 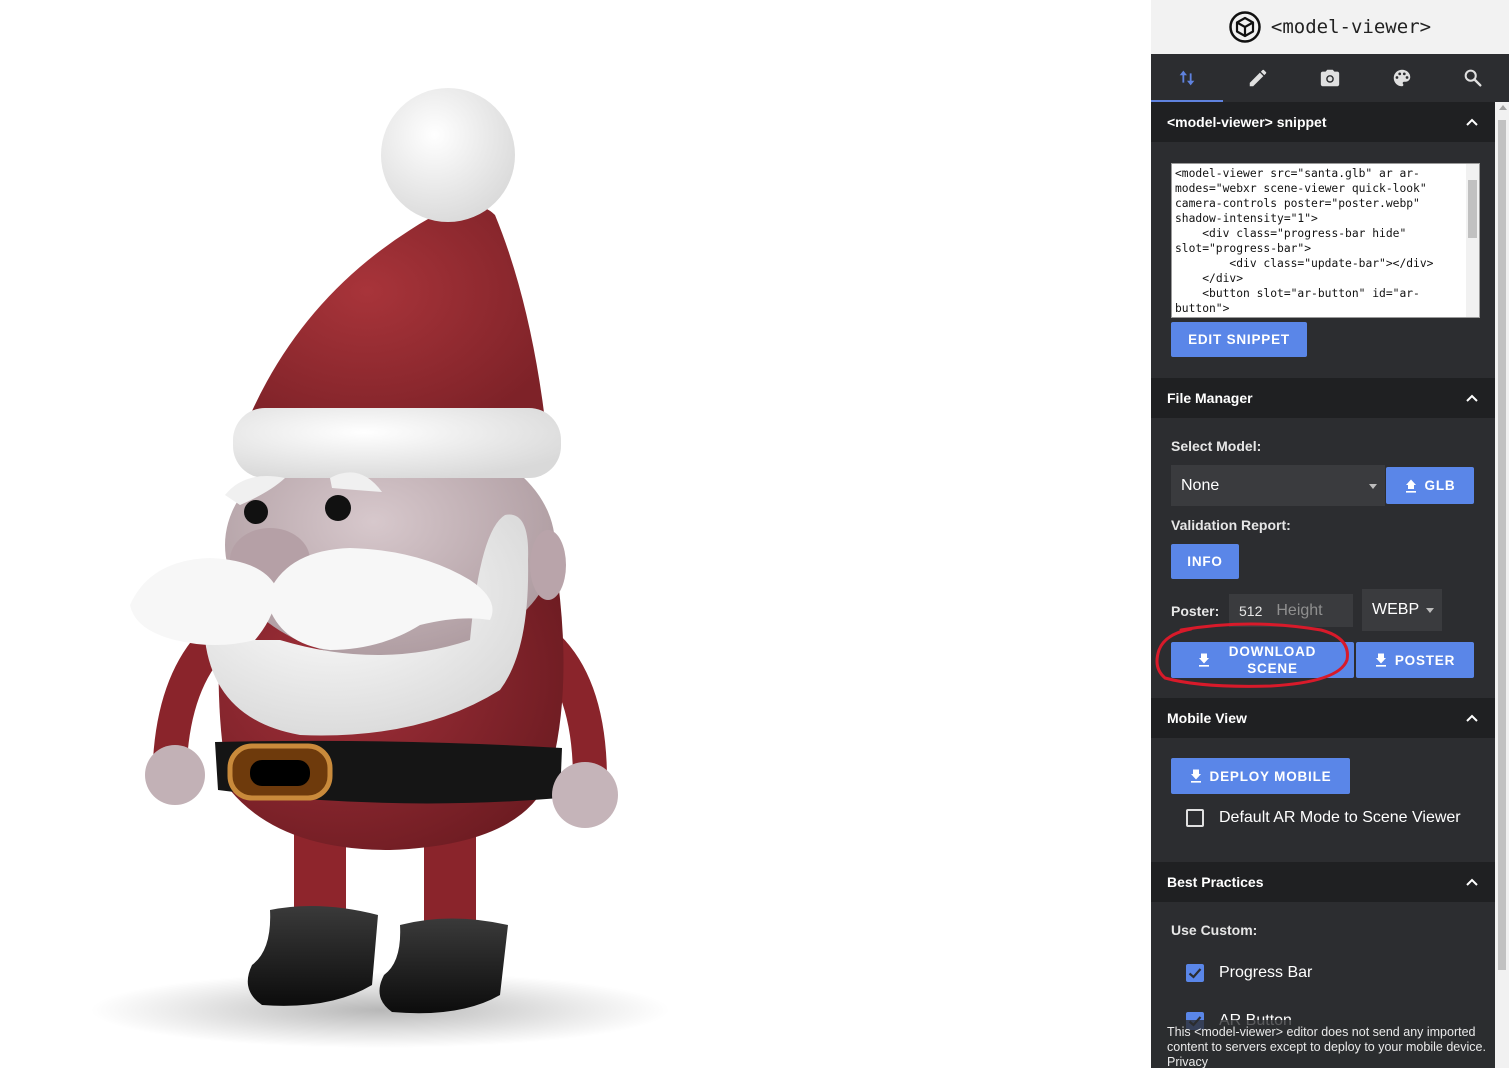 I want to click on pencil-icon, so click(x=1258, y=78).